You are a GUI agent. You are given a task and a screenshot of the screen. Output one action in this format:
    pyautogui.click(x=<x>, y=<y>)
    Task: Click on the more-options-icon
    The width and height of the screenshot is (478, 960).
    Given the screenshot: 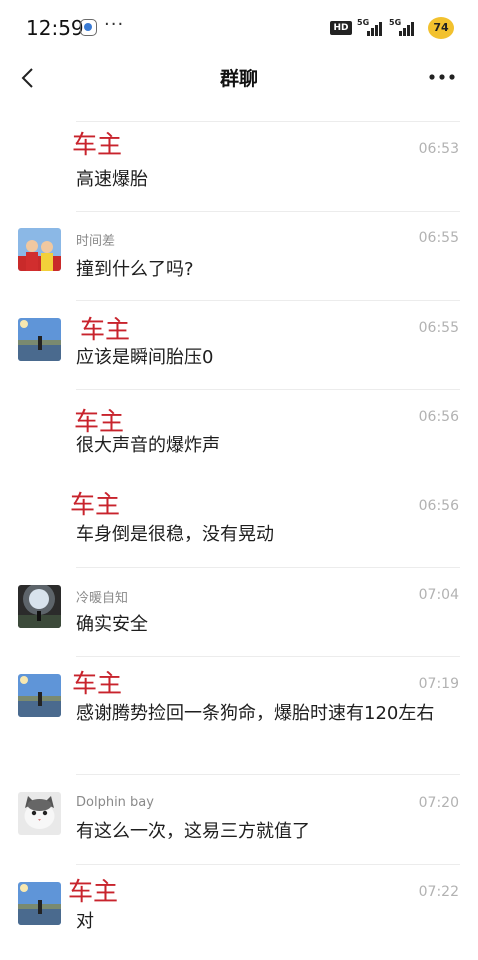 What is the action you would take?
    pyautogui.click(x=442, y=77)
    